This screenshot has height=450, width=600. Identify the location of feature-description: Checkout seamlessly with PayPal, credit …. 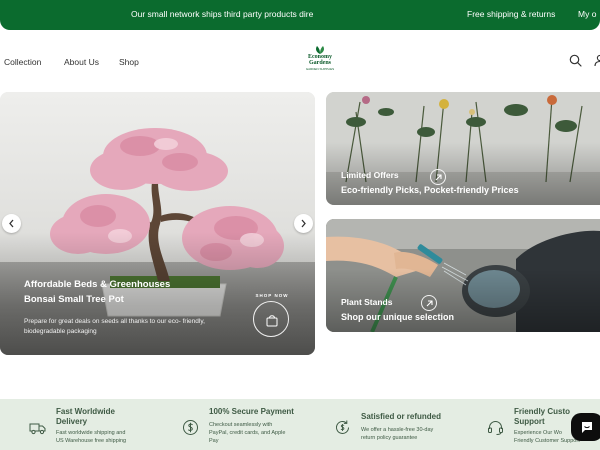
(247, 433).